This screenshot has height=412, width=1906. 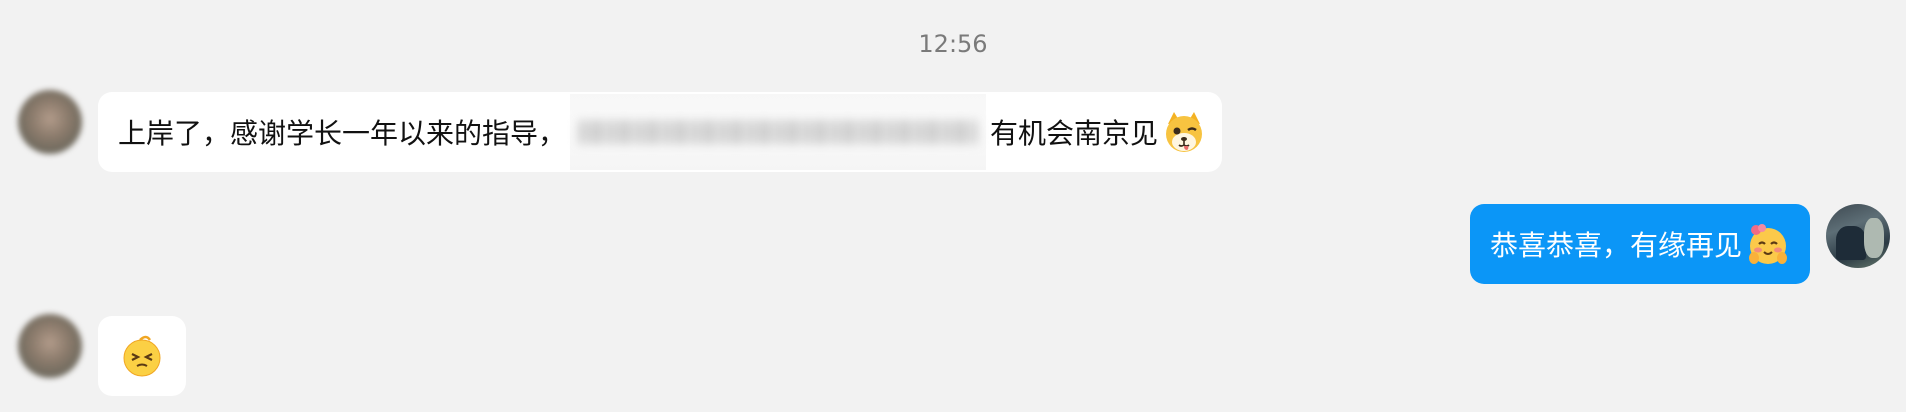 I want to click on redacted-text, so click(x=778, y=132).